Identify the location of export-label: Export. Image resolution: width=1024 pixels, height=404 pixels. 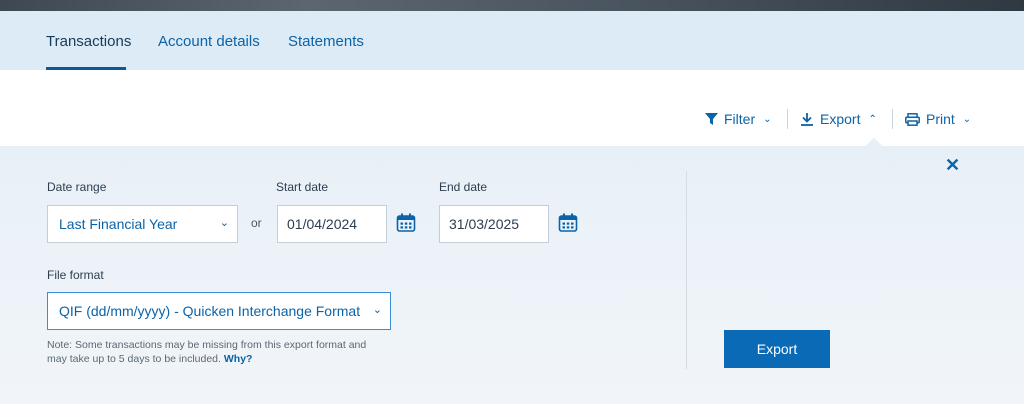
(840, 119).